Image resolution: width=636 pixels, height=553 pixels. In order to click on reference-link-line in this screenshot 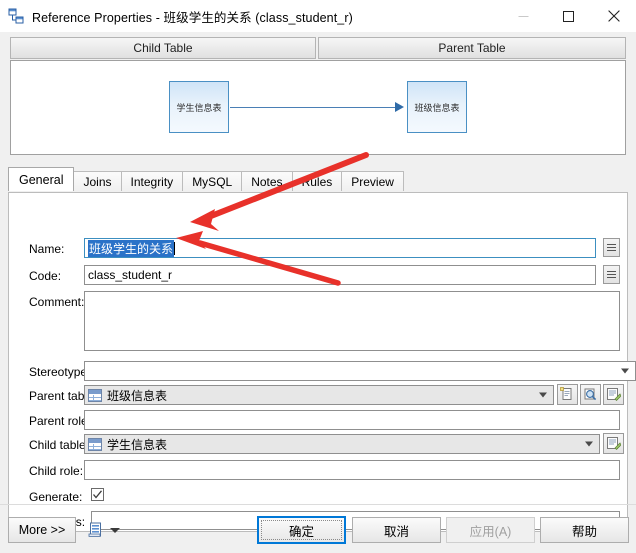, I will do `click(314, 107)`.